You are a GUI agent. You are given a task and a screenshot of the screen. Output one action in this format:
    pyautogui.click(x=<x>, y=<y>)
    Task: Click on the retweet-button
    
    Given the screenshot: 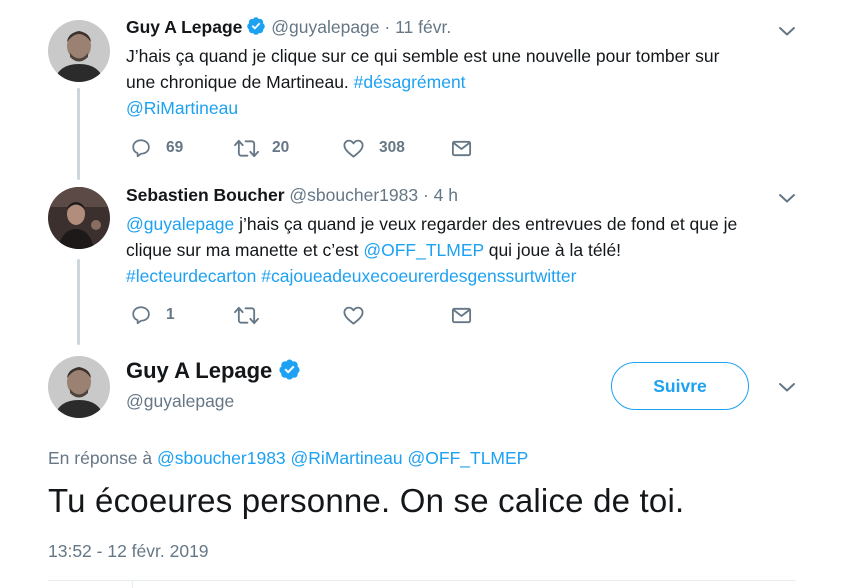 What is the action you would take?
    pyautogui.click(x=246, y=315)
    